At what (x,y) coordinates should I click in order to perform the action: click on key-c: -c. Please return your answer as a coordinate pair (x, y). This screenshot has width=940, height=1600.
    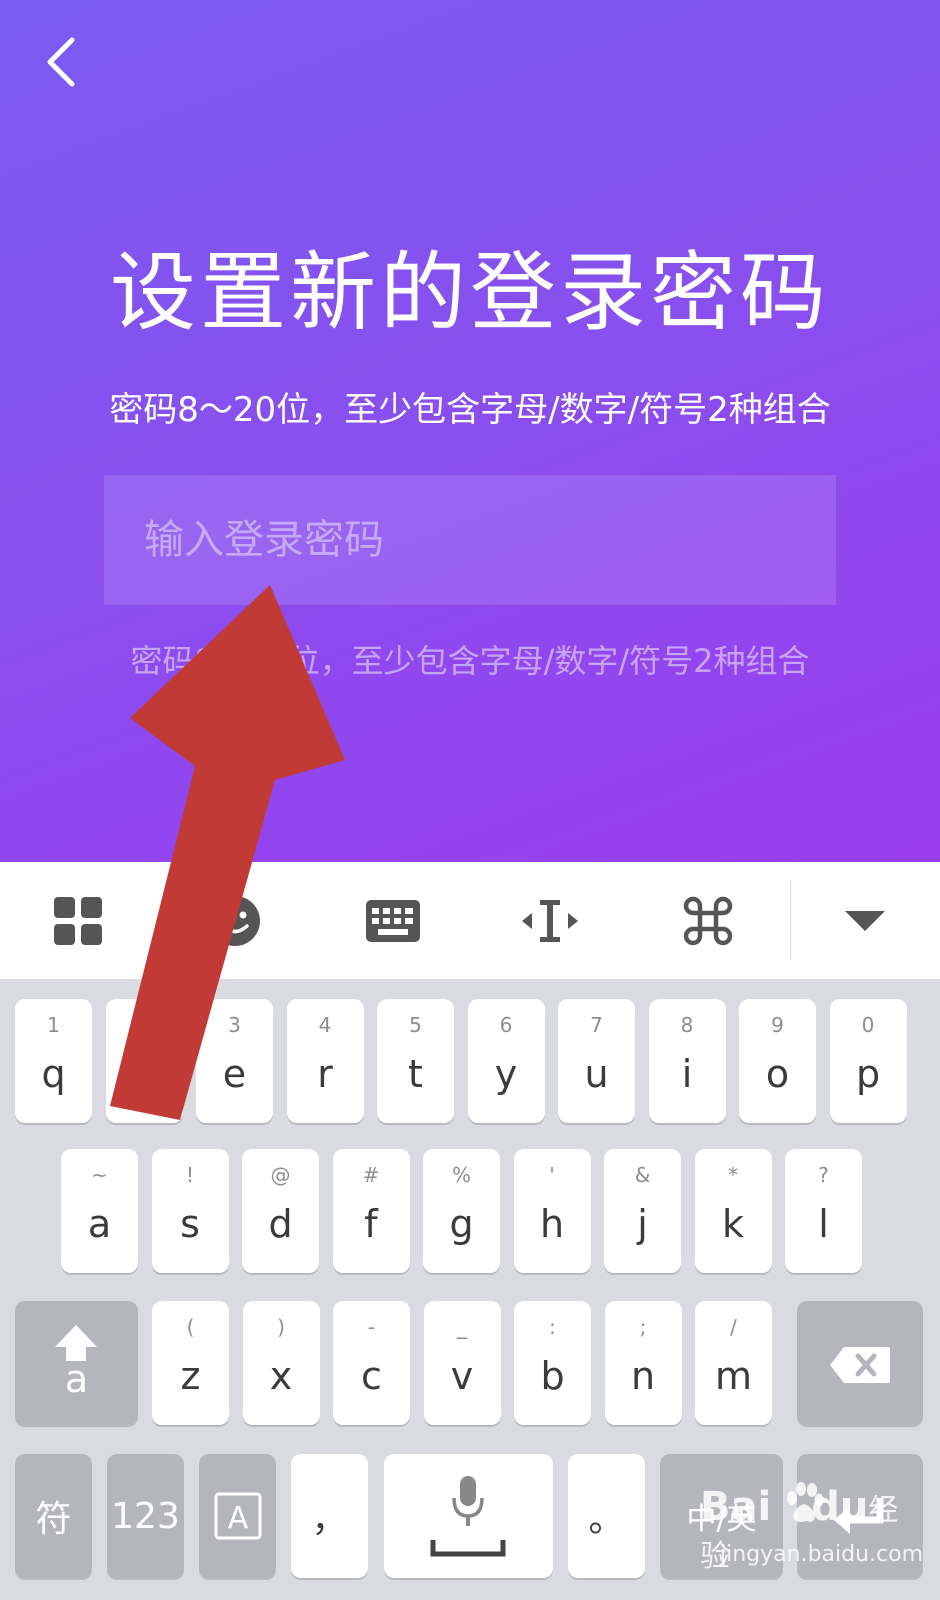
    Looking at the image, I should click on (371, 1363).